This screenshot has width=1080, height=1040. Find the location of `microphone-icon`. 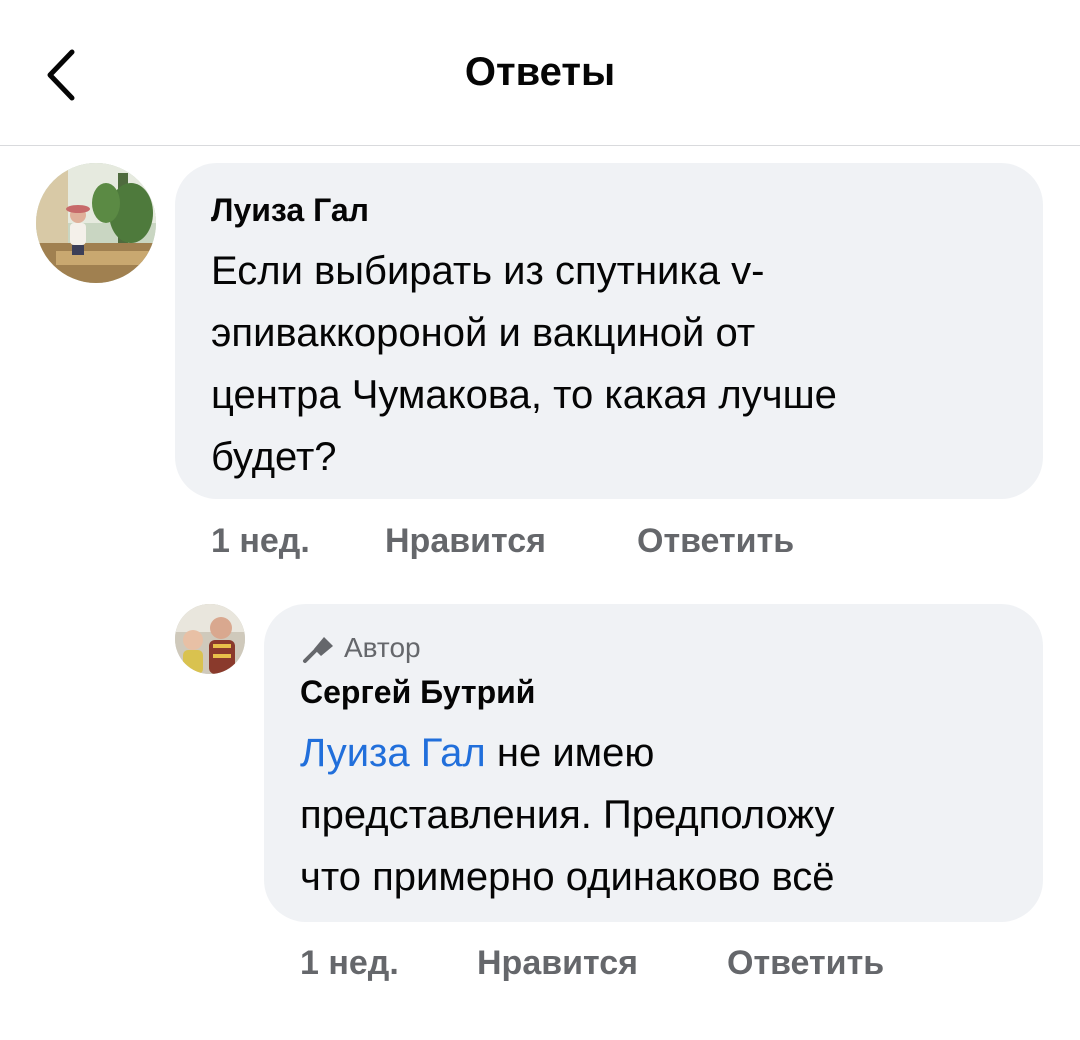

microphone-icon is located at coordinates (318, 650).